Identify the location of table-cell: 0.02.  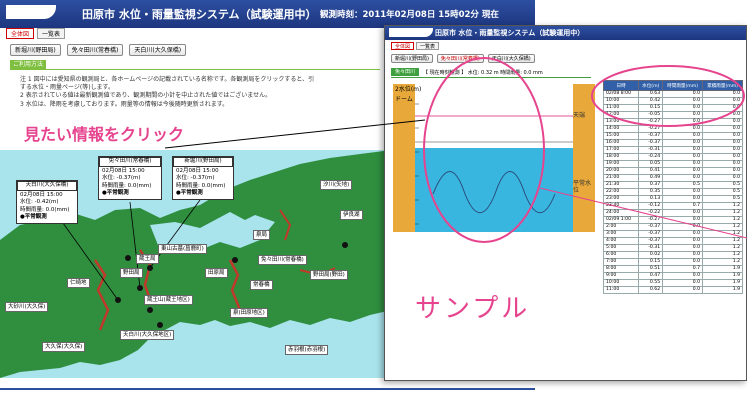
(651, 255).